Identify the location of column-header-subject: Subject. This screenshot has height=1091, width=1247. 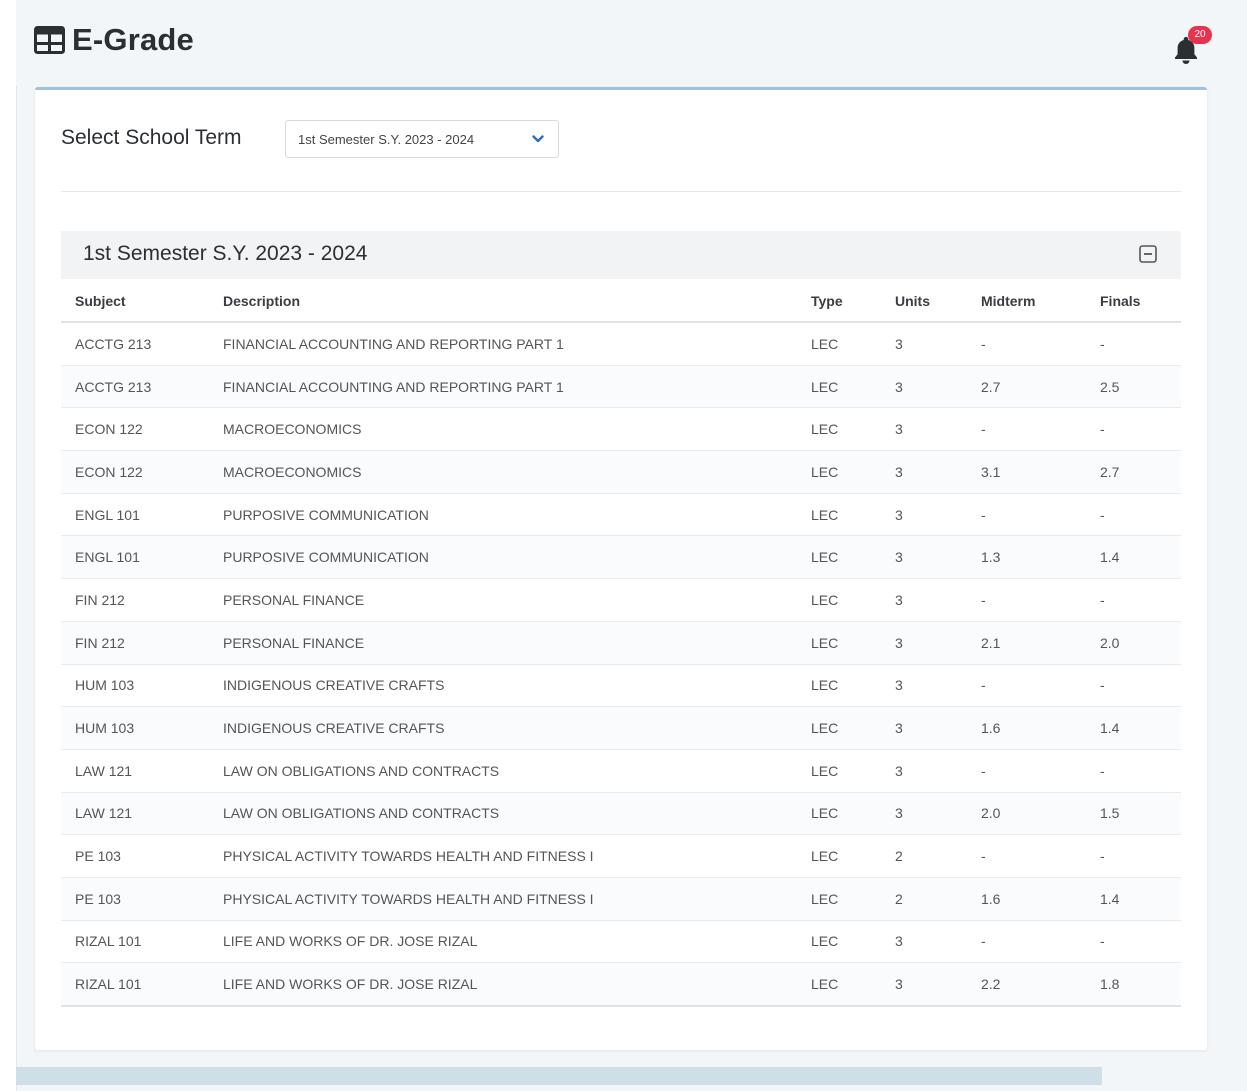
(135, 302).